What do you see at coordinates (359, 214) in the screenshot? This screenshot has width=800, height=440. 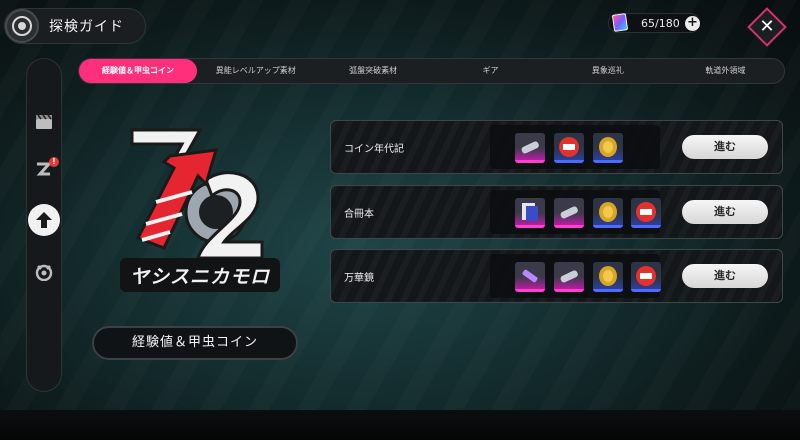 I see `stage-name: 合冊本` at bounding box center [359, 214].